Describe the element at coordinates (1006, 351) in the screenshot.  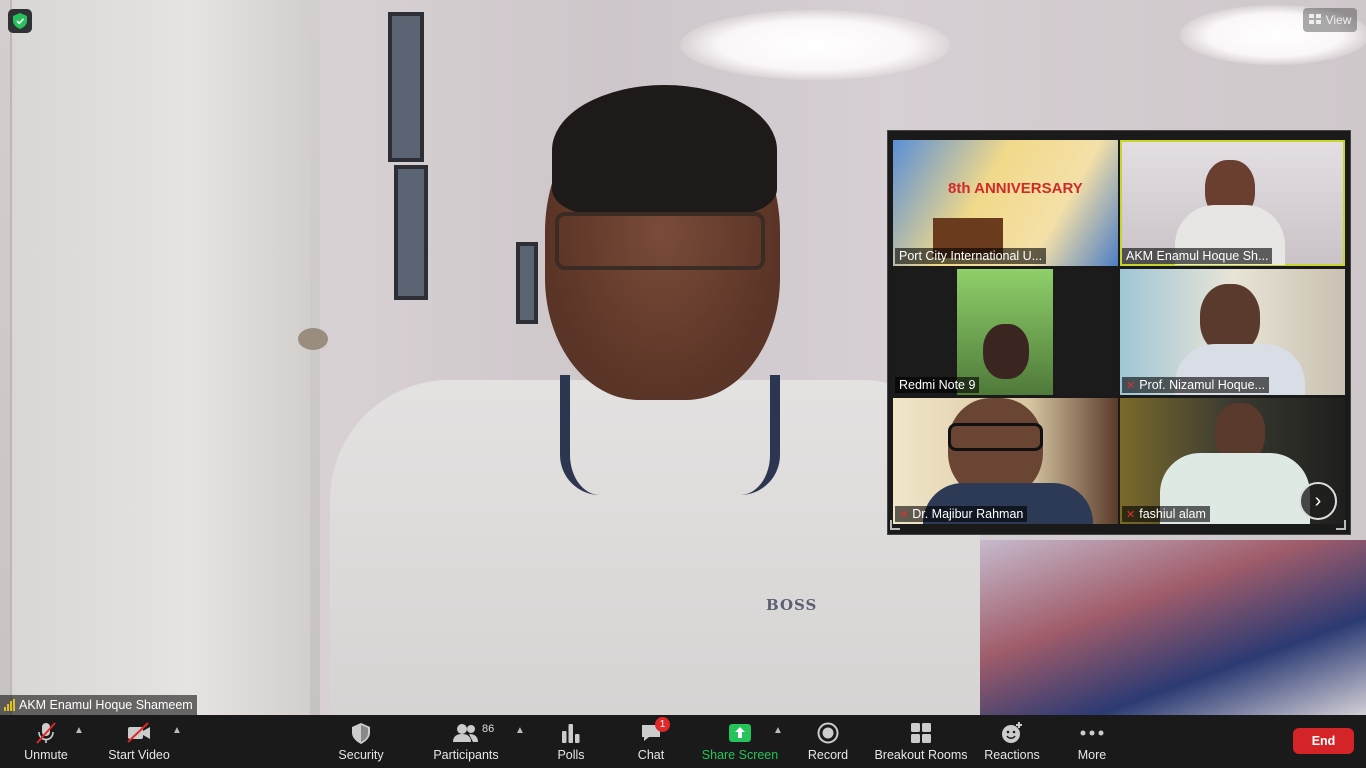
I see `participant-face` at that location.